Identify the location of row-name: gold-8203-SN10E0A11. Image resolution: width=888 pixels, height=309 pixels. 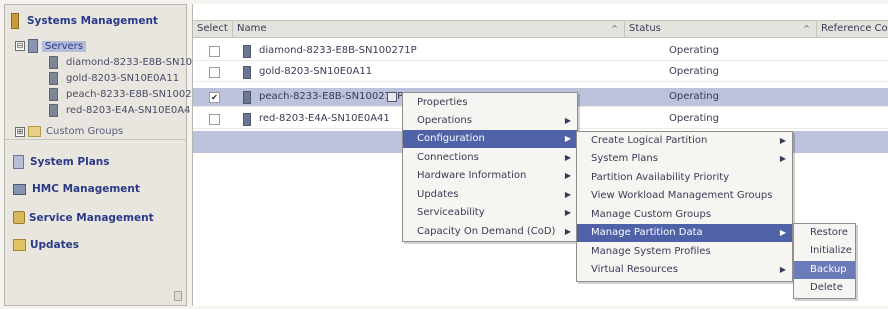
(315, 72).